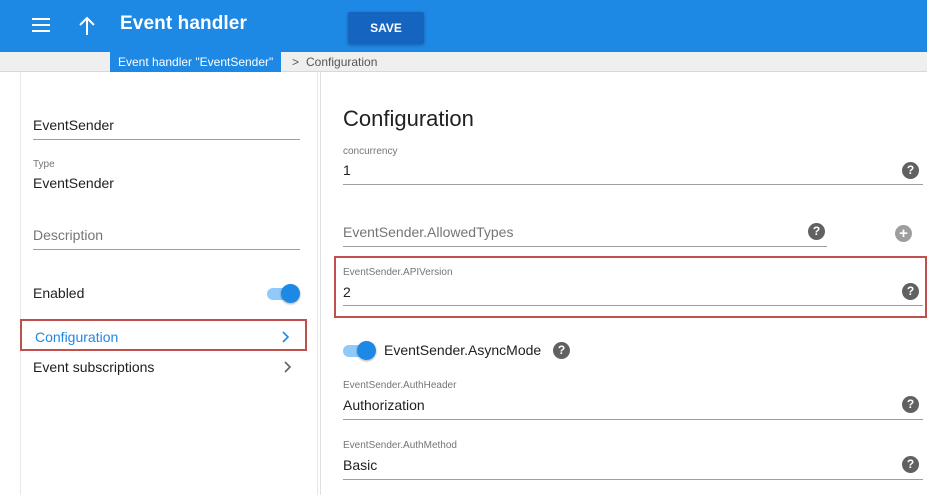 The image size is (927, 495). What do you see at coordinates (633, 479) in the screenshot?
I see `auth-method-field-underline` at bounding box center [633, 479].